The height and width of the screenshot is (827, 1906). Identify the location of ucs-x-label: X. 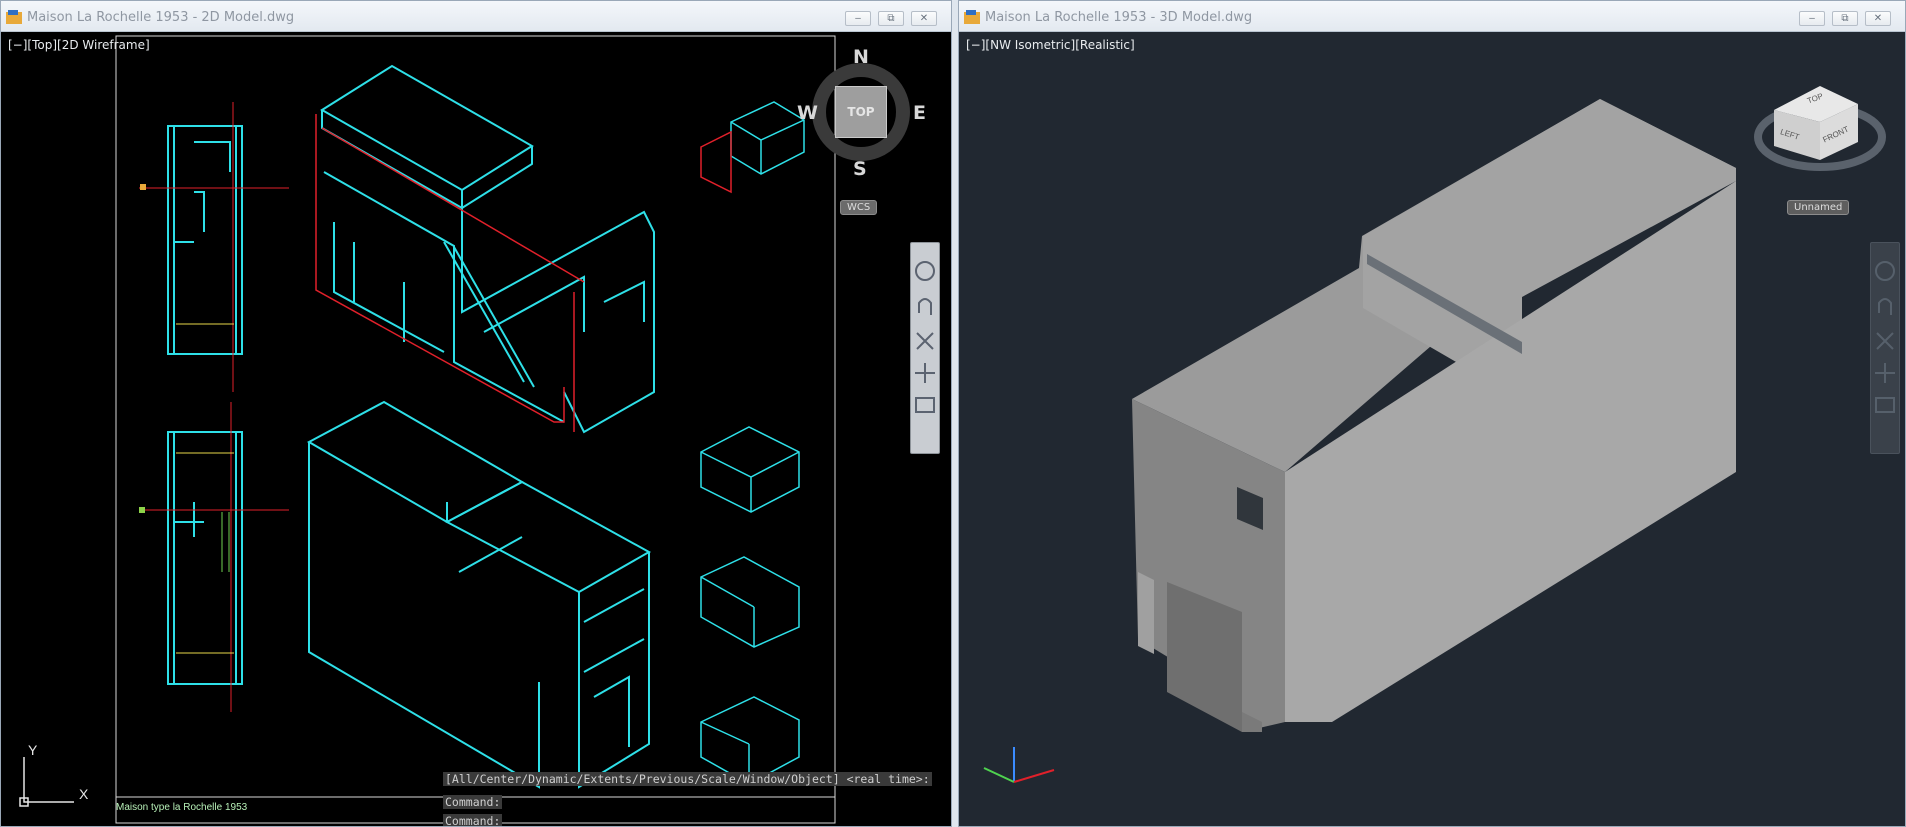
(84, 794).